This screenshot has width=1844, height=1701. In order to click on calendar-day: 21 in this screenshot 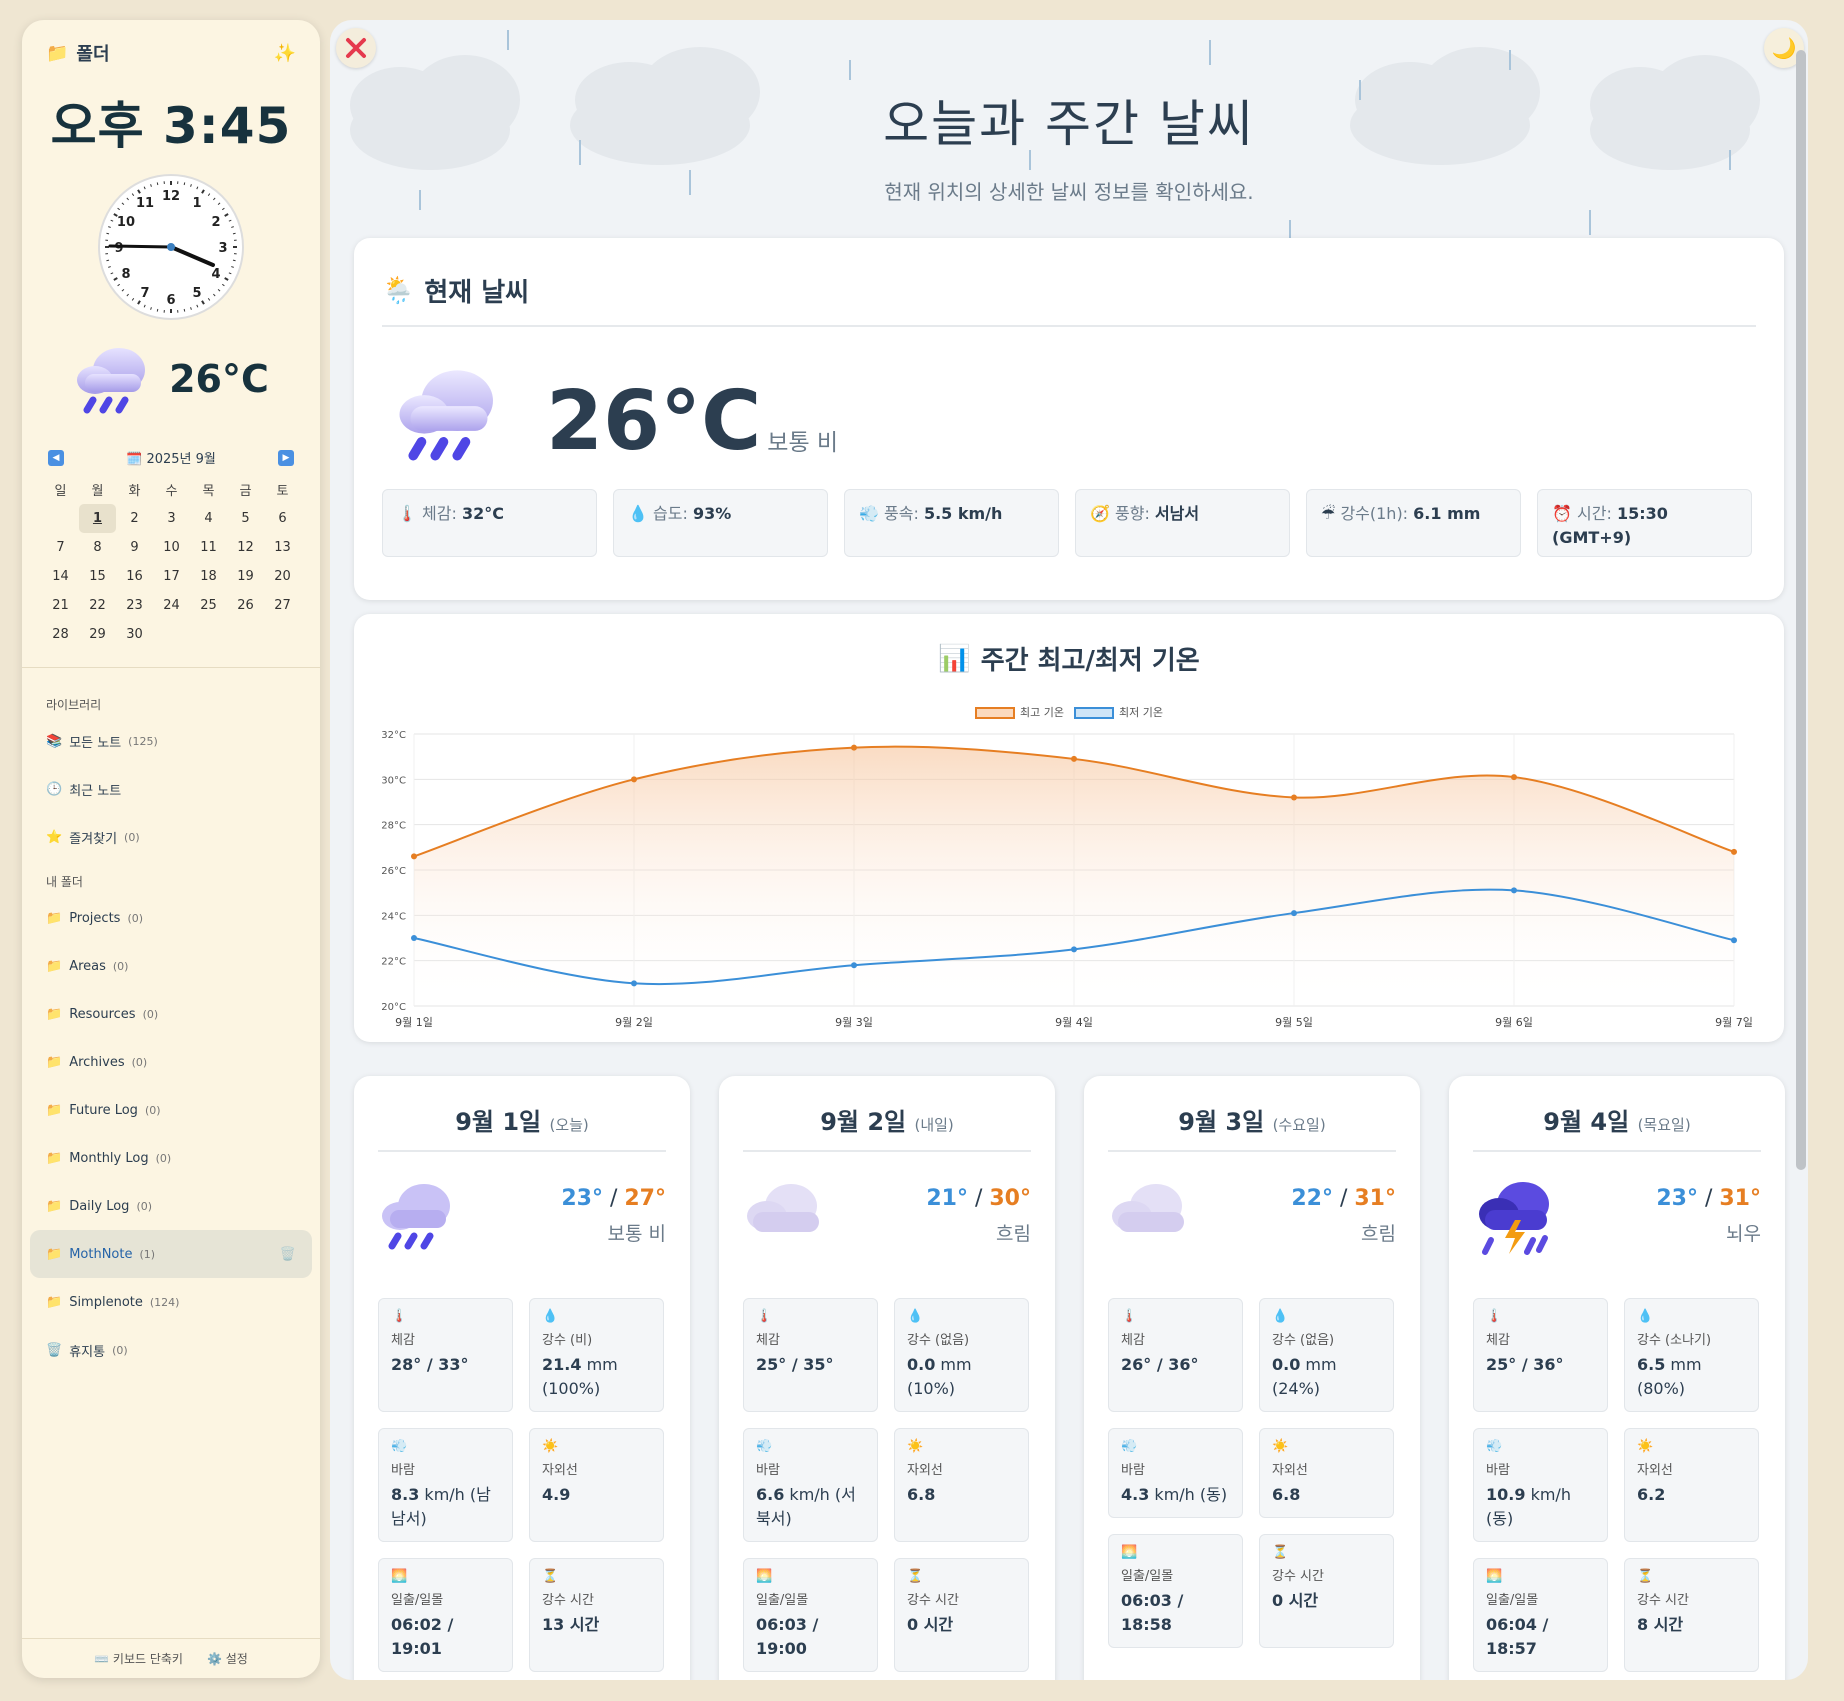, I will do `click(60, 605)`.